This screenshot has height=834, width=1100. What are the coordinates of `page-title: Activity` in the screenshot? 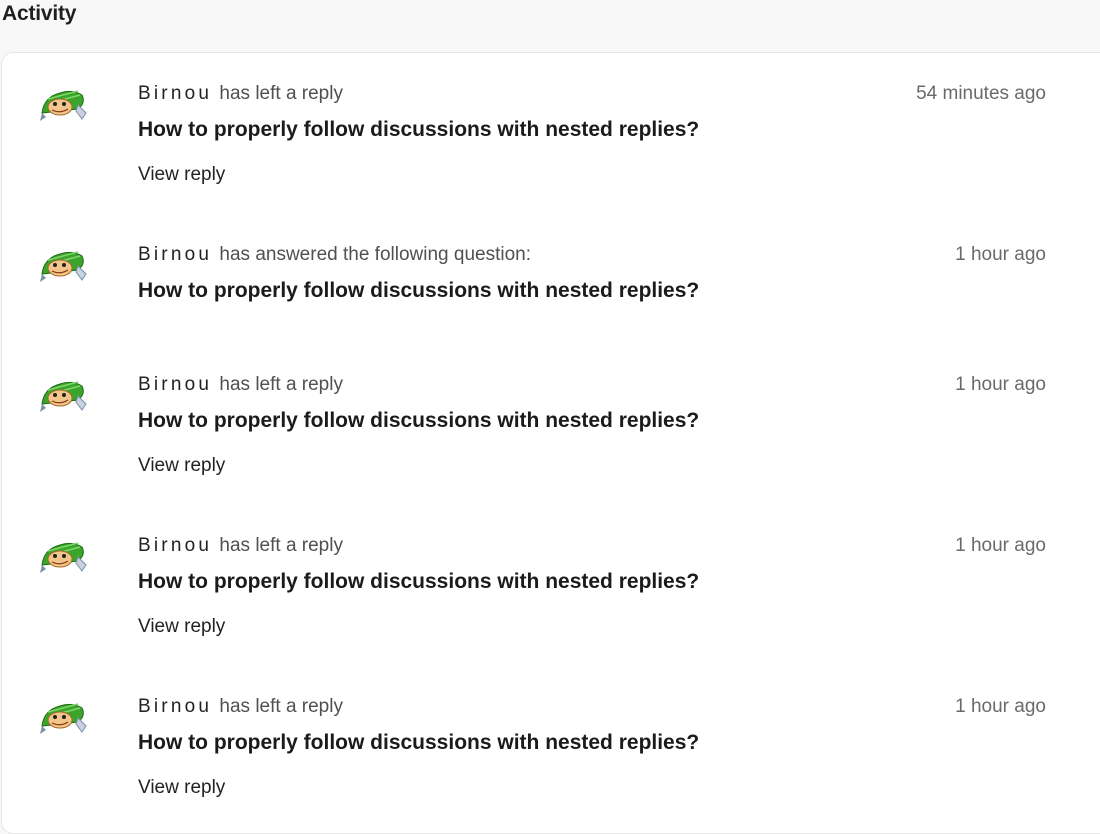 It's located at (39, 13).